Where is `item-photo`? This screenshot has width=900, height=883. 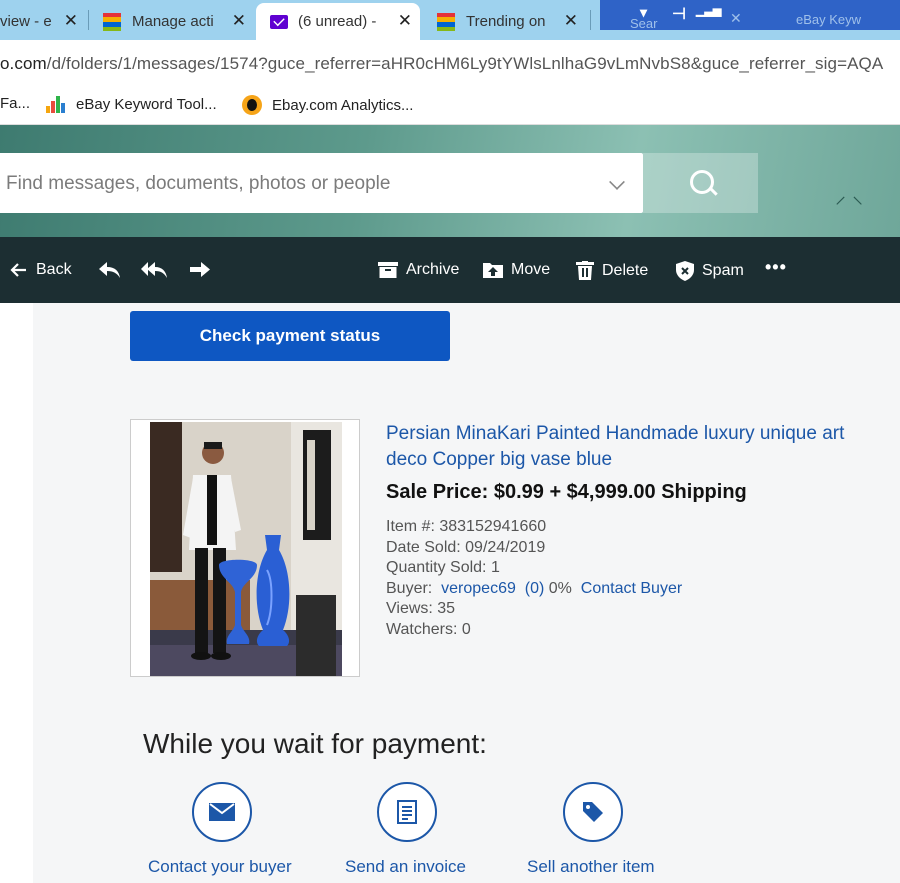
item-photo is located at coordinates (245, 548).